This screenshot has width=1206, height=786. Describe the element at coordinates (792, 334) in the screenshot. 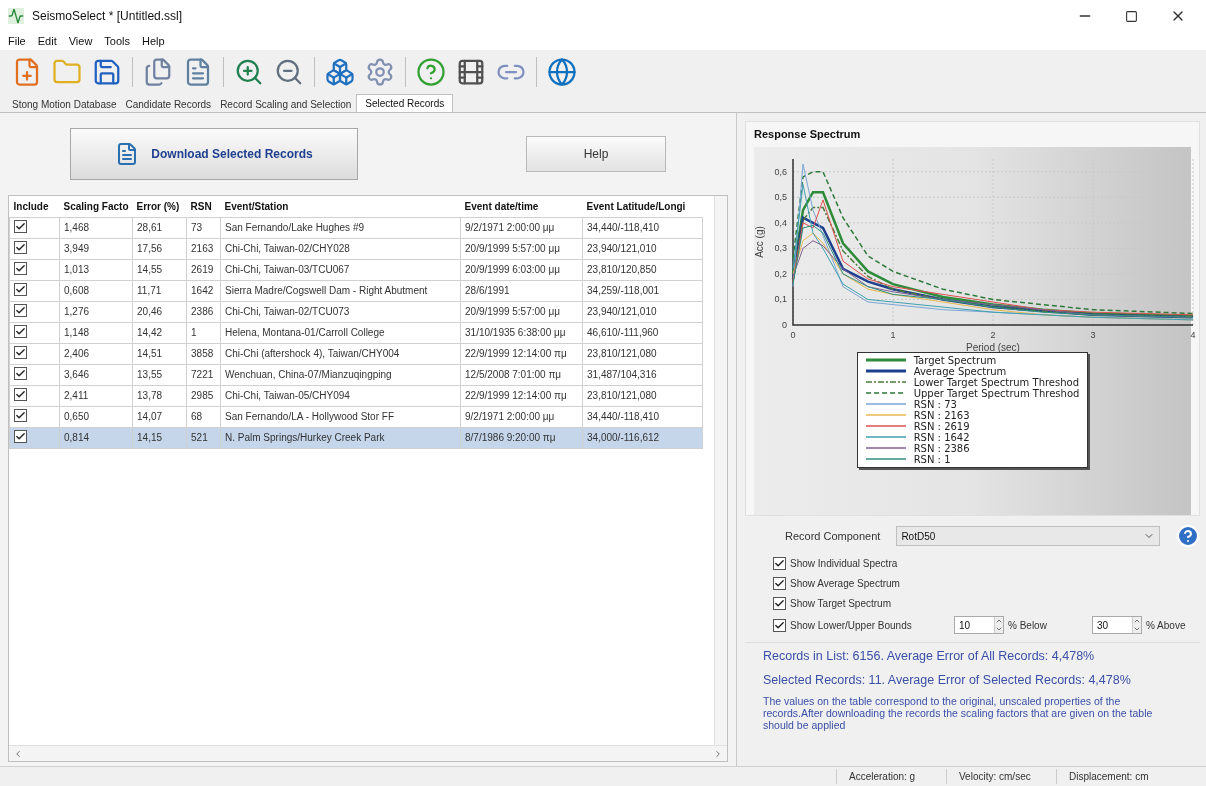

I see `x-tick-label: 0` at that location.